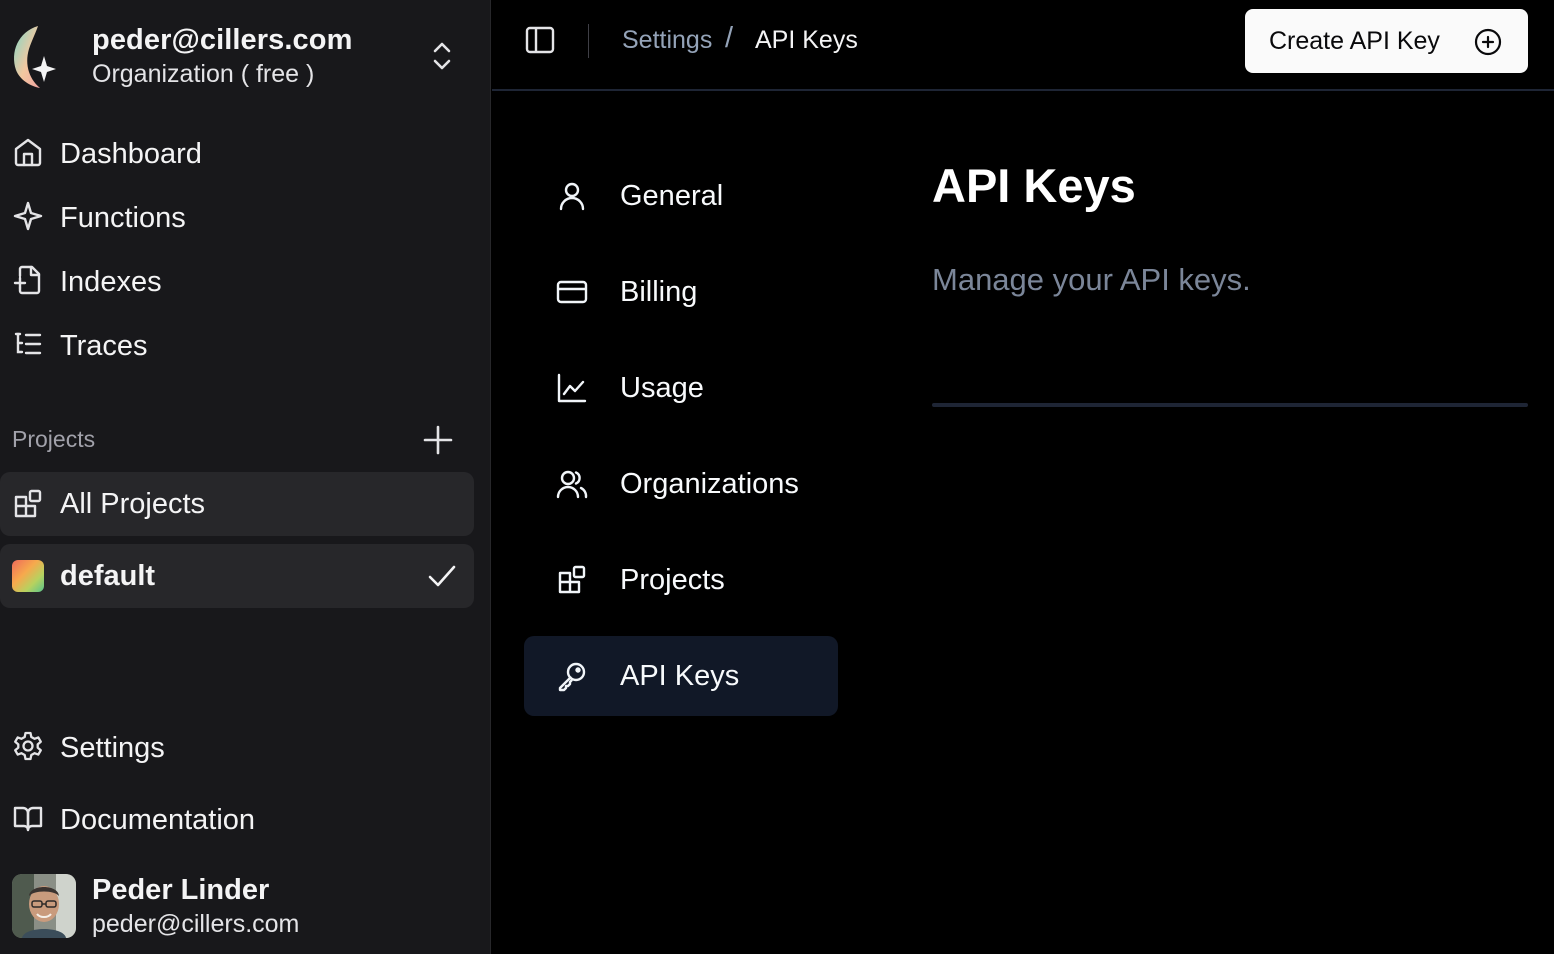 This screenshot has width=1554, height=954. I want to click on check-icon, so click(442, 576).